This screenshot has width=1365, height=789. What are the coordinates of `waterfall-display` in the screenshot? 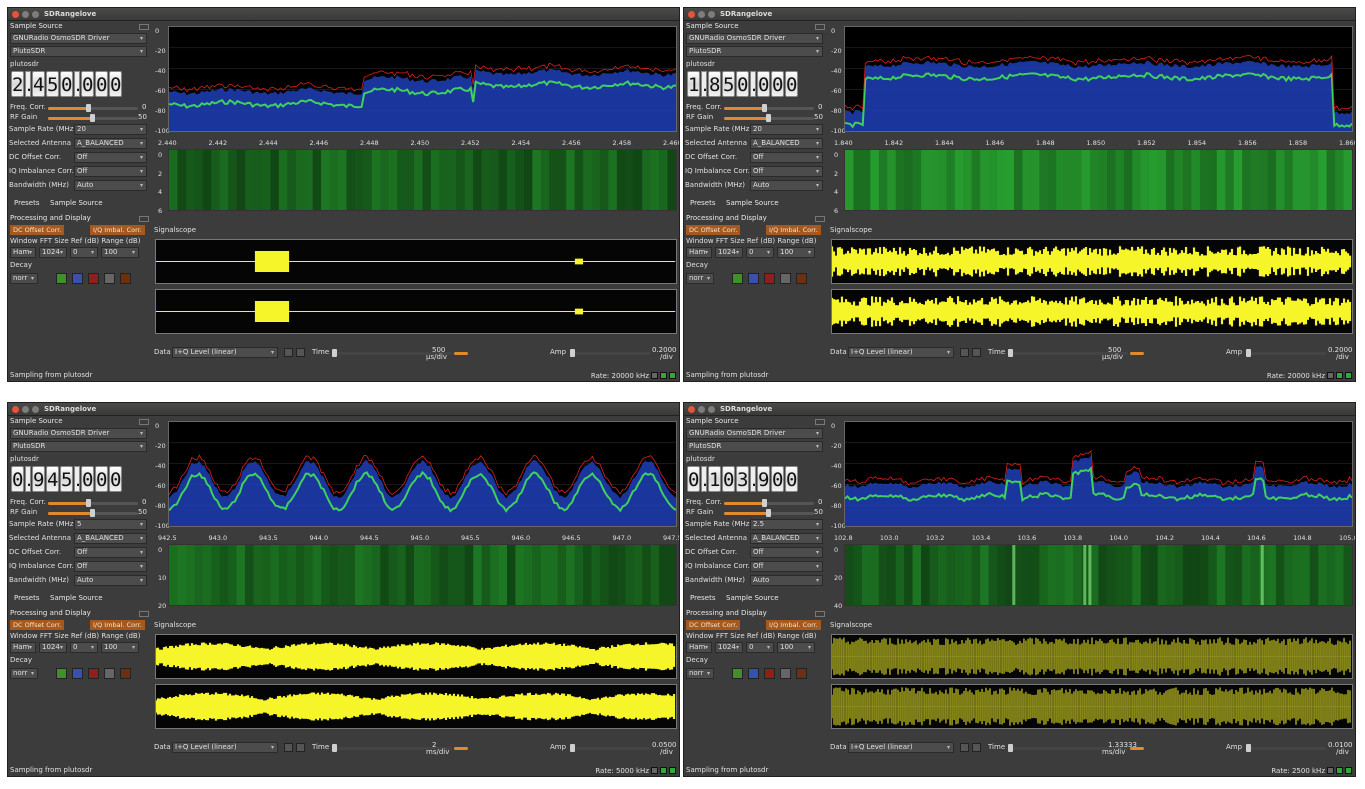 It's located at (422, 575).